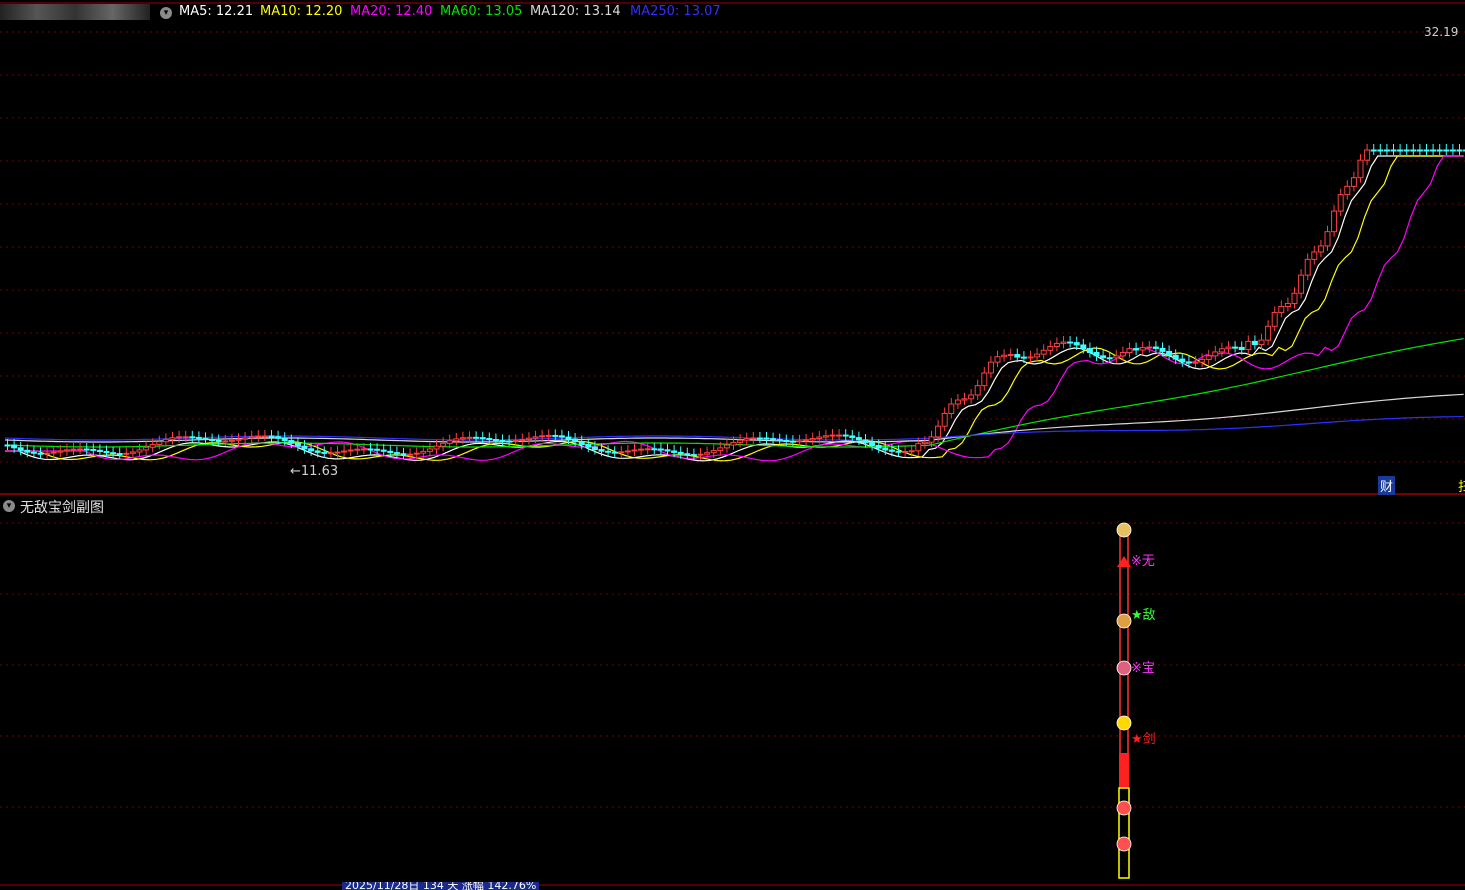 The height and width of the screenshot is (890, 1465). I want to click on ma5-label: MA5: 12.21, so click(216, 11).